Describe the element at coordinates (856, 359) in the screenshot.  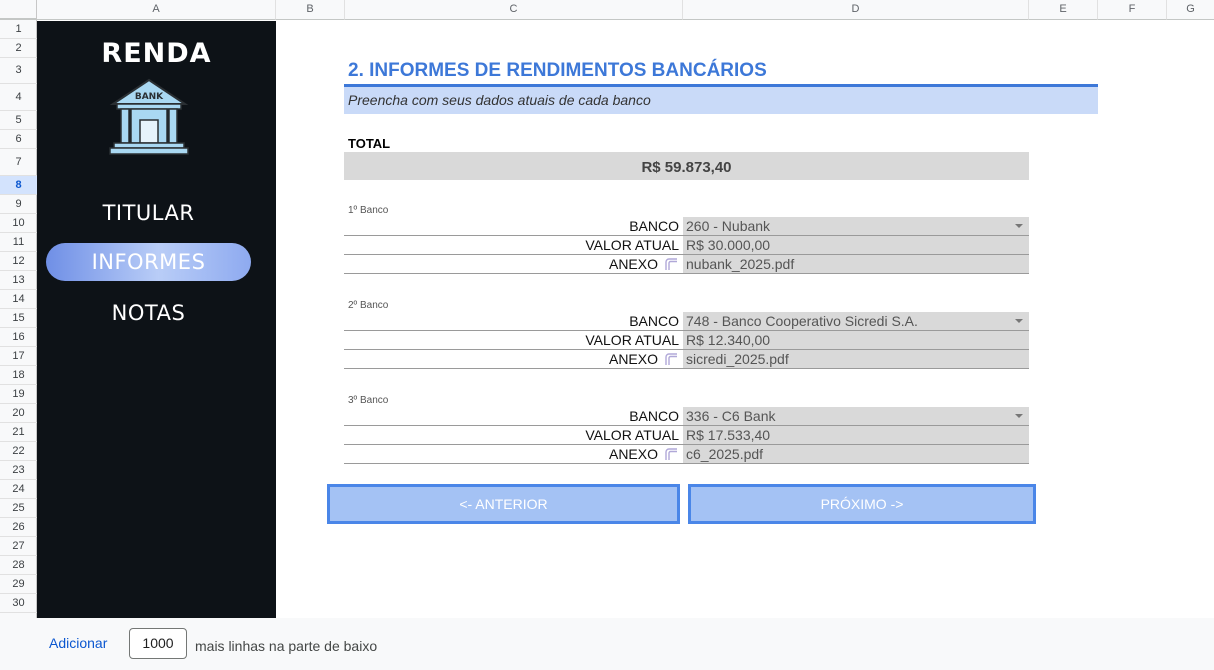
I see `bank-2-anexo-field: sicredi_2025.pdf` at that location.